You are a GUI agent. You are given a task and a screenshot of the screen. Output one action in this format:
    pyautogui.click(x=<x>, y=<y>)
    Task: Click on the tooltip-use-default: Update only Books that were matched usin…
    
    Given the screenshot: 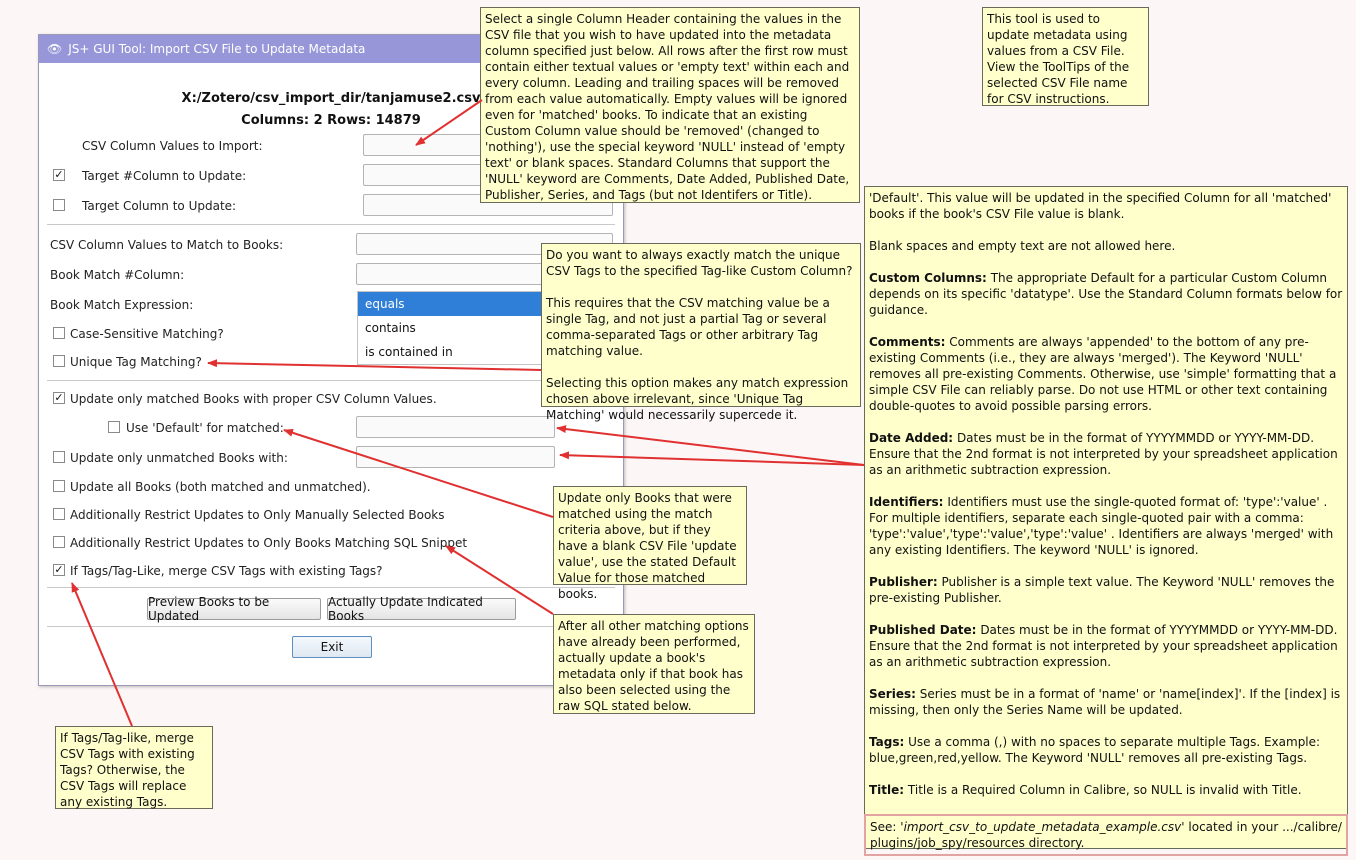 What is the action you would take?
    pyautogui.click(x=650, y=543)
    